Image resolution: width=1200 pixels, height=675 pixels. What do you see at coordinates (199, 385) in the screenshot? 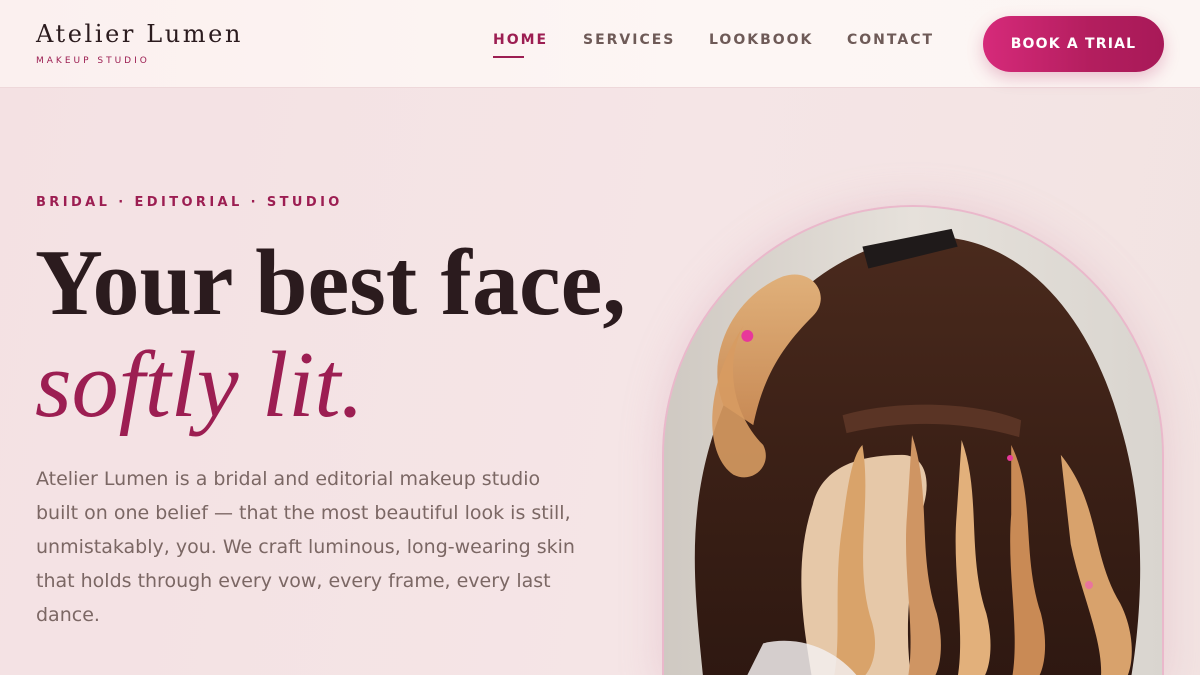
I see `hero-headline-line2: softly lit.` at bounding box center [199, 385].